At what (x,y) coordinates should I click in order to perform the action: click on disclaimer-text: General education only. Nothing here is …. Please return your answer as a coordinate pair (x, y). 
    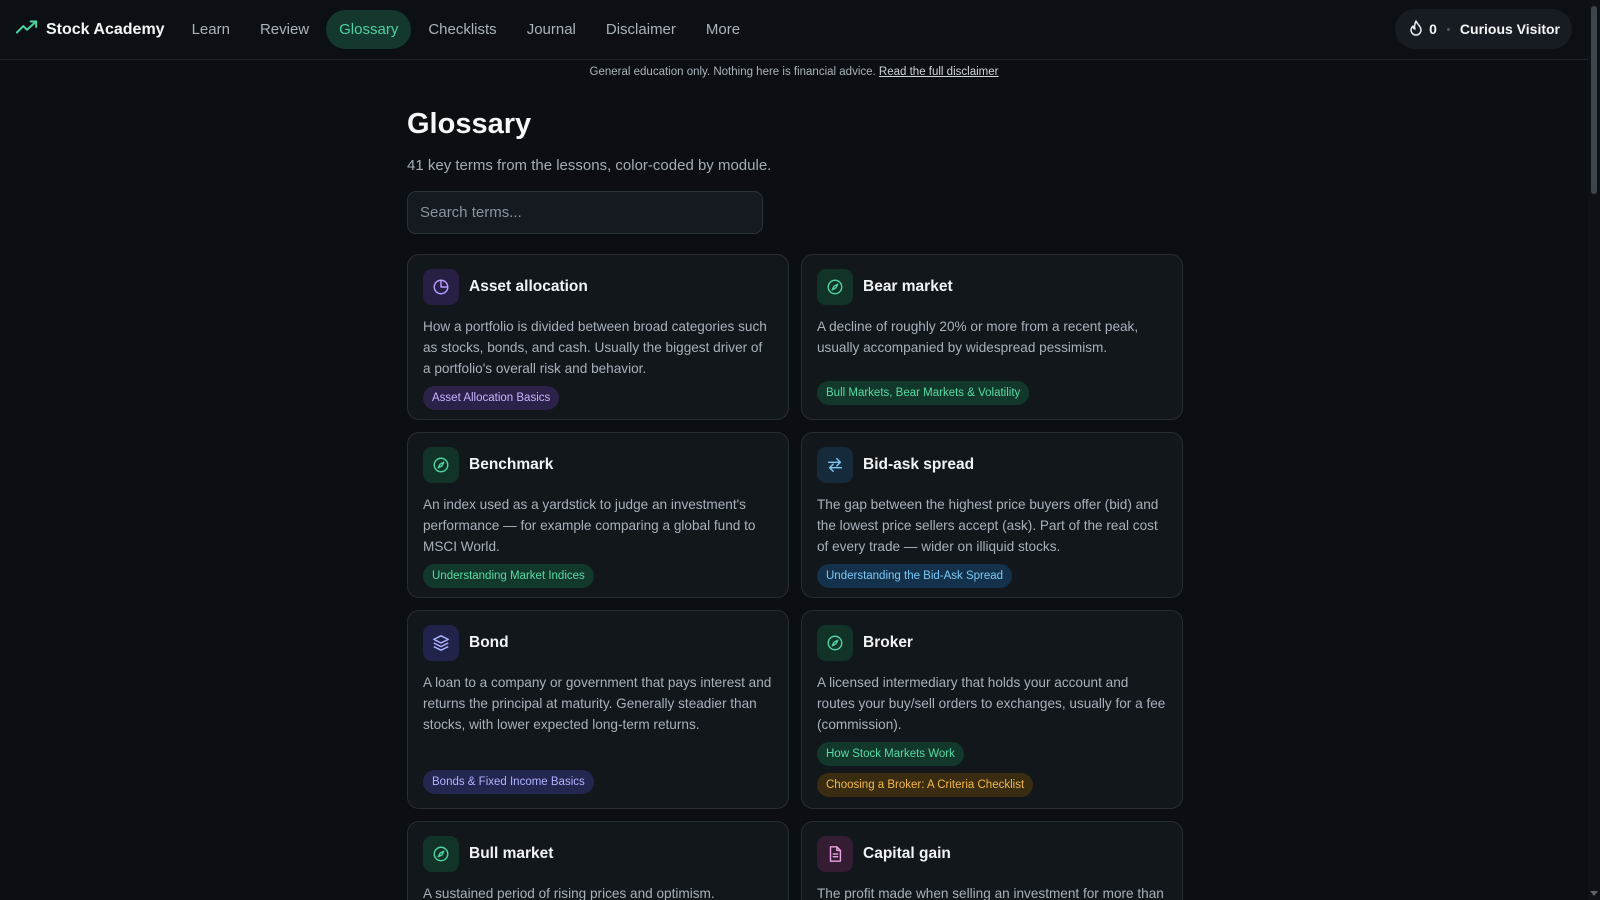
    Looking at the image, I should click on (732, 72).